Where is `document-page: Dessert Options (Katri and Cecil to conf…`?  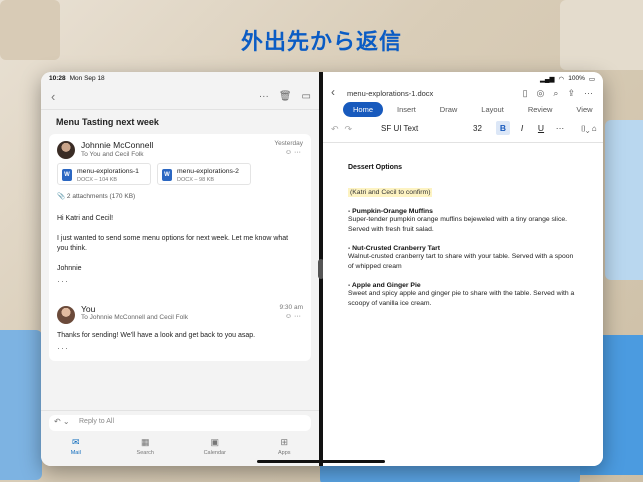 document-page: Dessert Options (Katri and Cecil to conf… is located at coordinates (463, 241).